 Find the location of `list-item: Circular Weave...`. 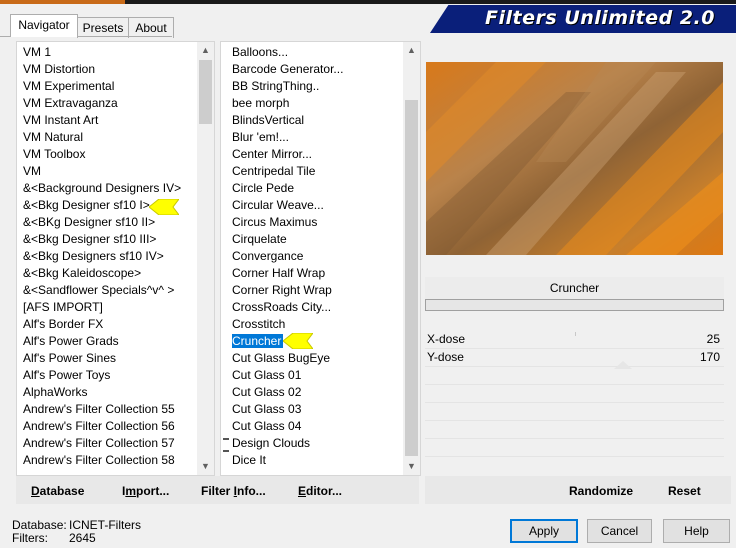

list-item: Circular Weave... is located at coordinates (278, 205).